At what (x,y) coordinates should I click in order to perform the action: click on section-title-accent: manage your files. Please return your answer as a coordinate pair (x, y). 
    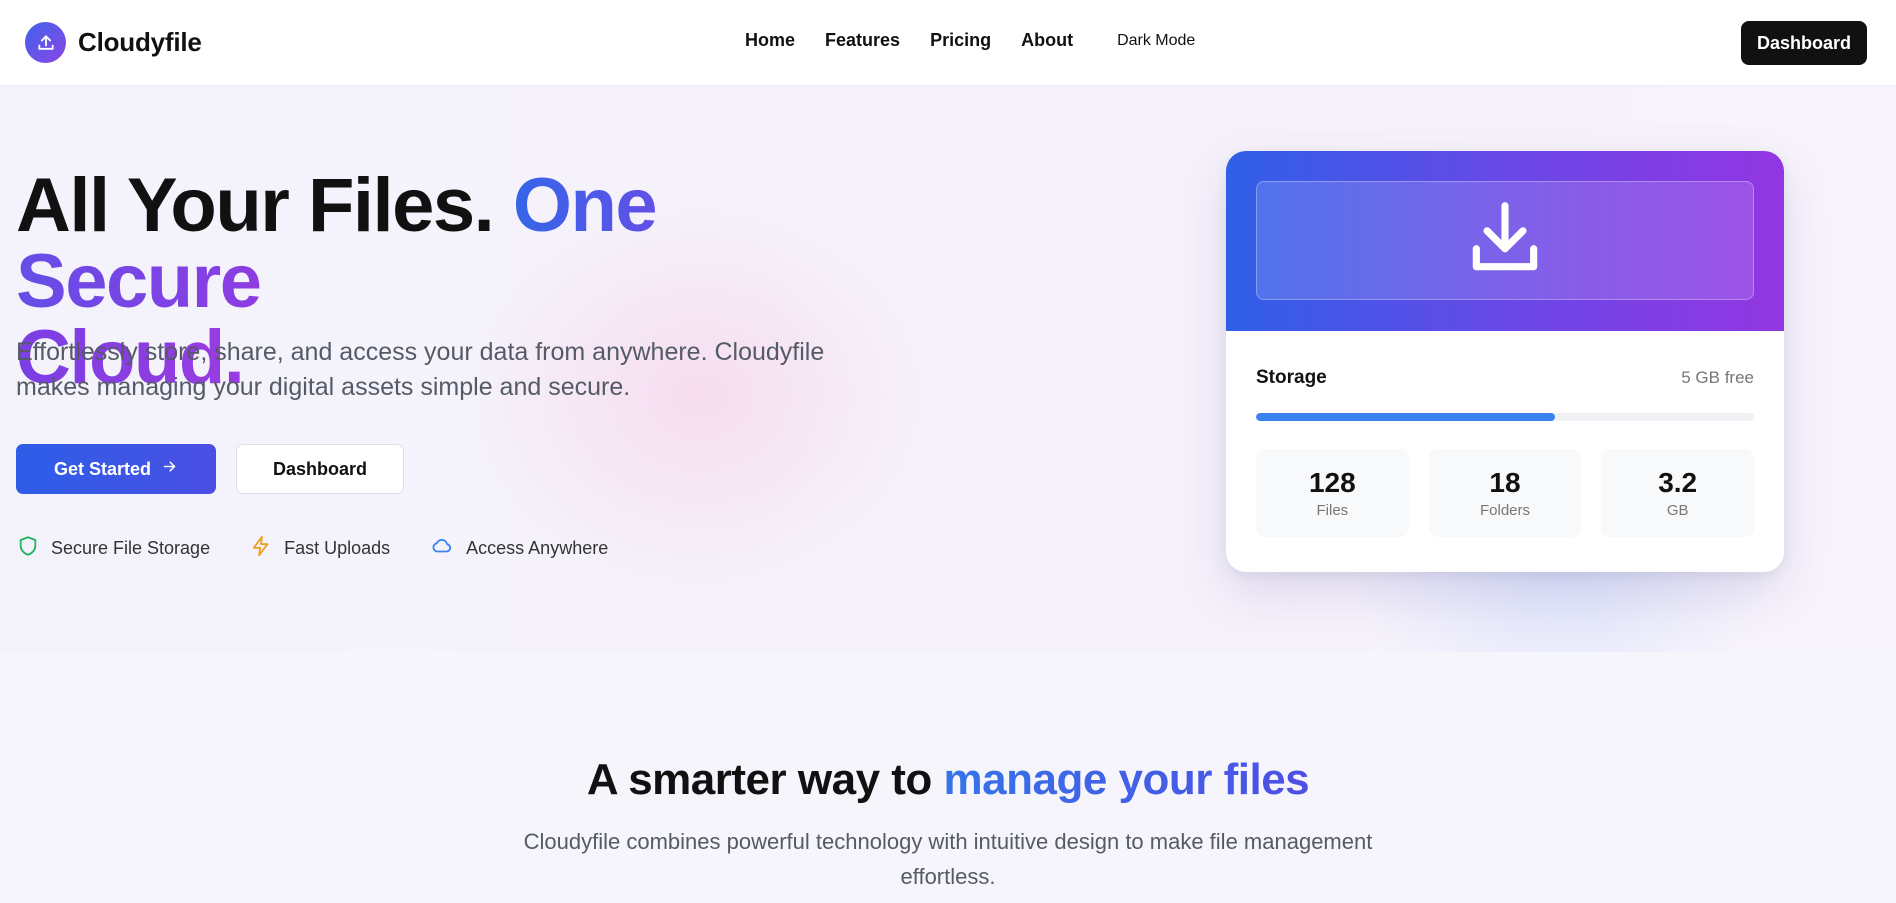
    Looking at the image, I should click on (1126, 779).